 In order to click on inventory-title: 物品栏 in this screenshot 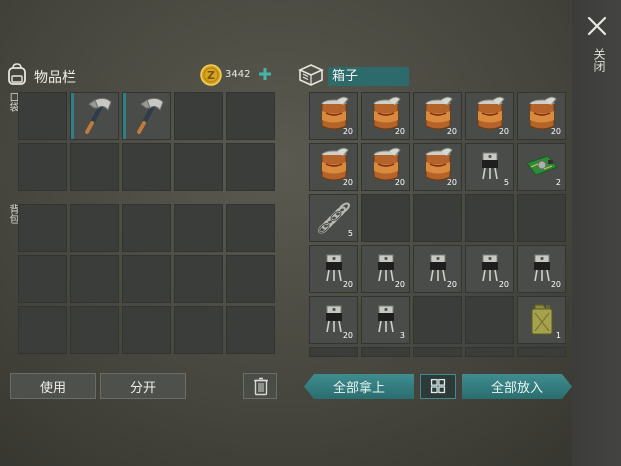, I will do `click(55, 78)`.